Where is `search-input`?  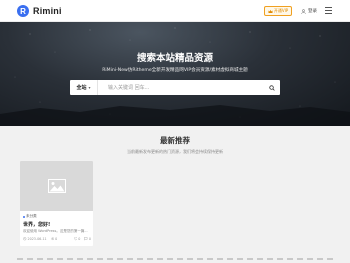 search-input is located at coordinates (181, 87).